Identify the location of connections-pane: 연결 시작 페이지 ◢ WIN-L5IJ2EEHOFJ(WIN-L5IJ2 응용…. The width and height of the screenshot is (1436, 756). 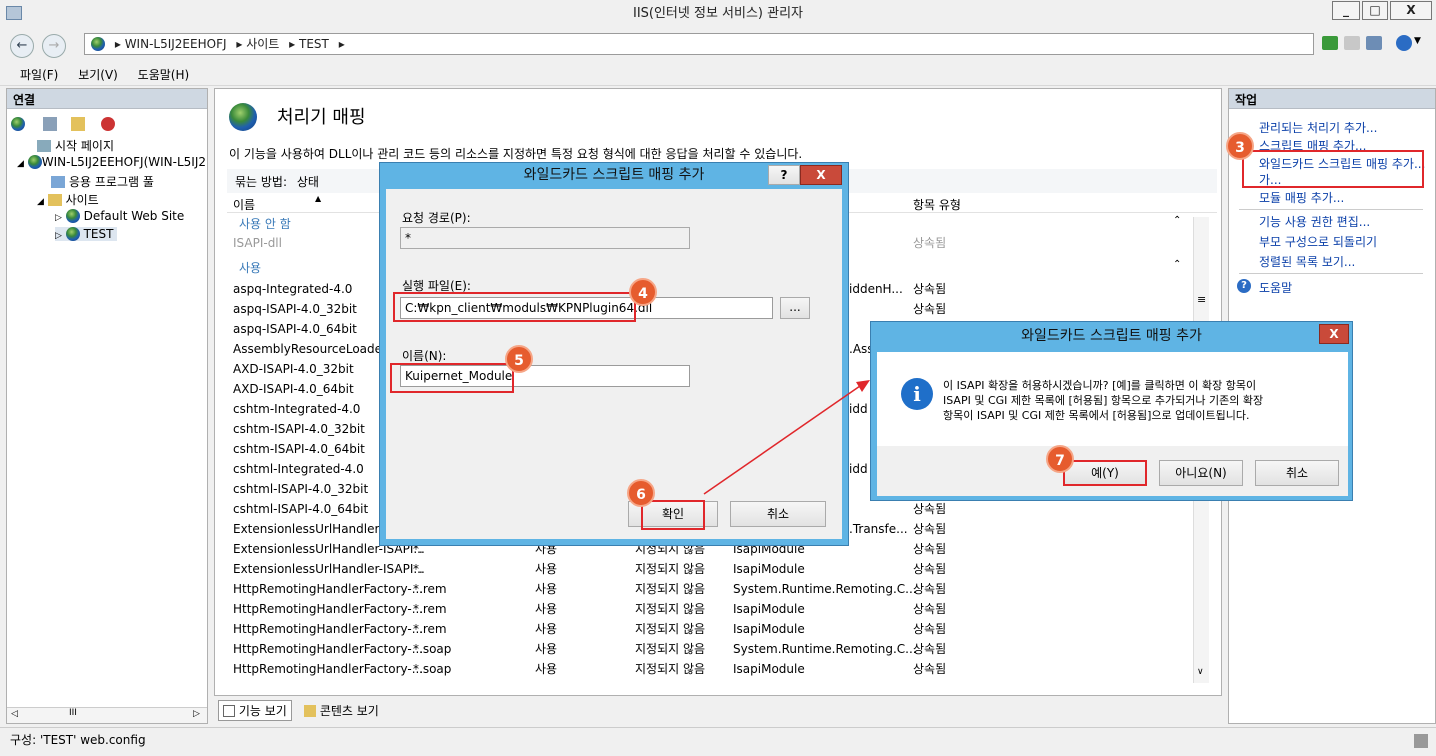
(107, 406).